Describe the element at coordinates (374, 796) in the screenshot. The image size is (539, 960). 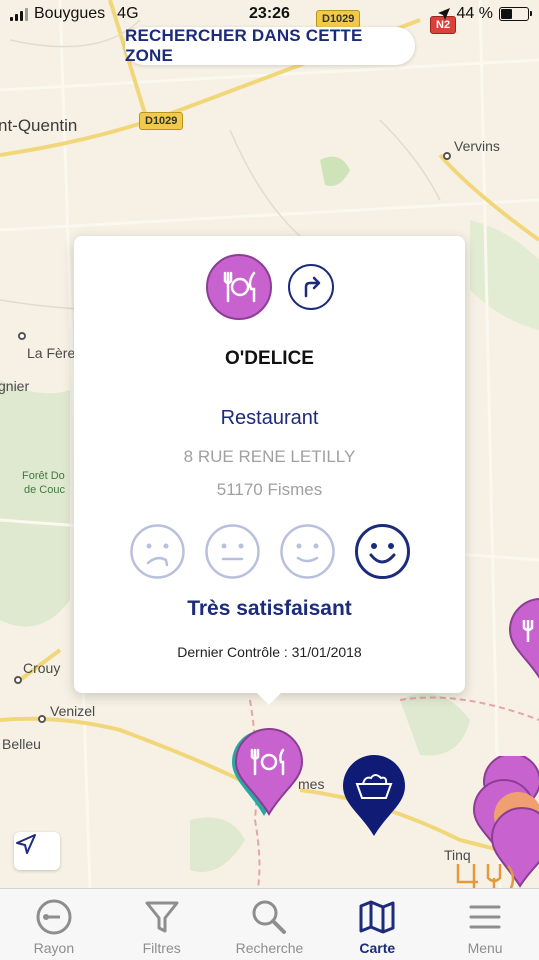
I see `shop-marker` at that location.